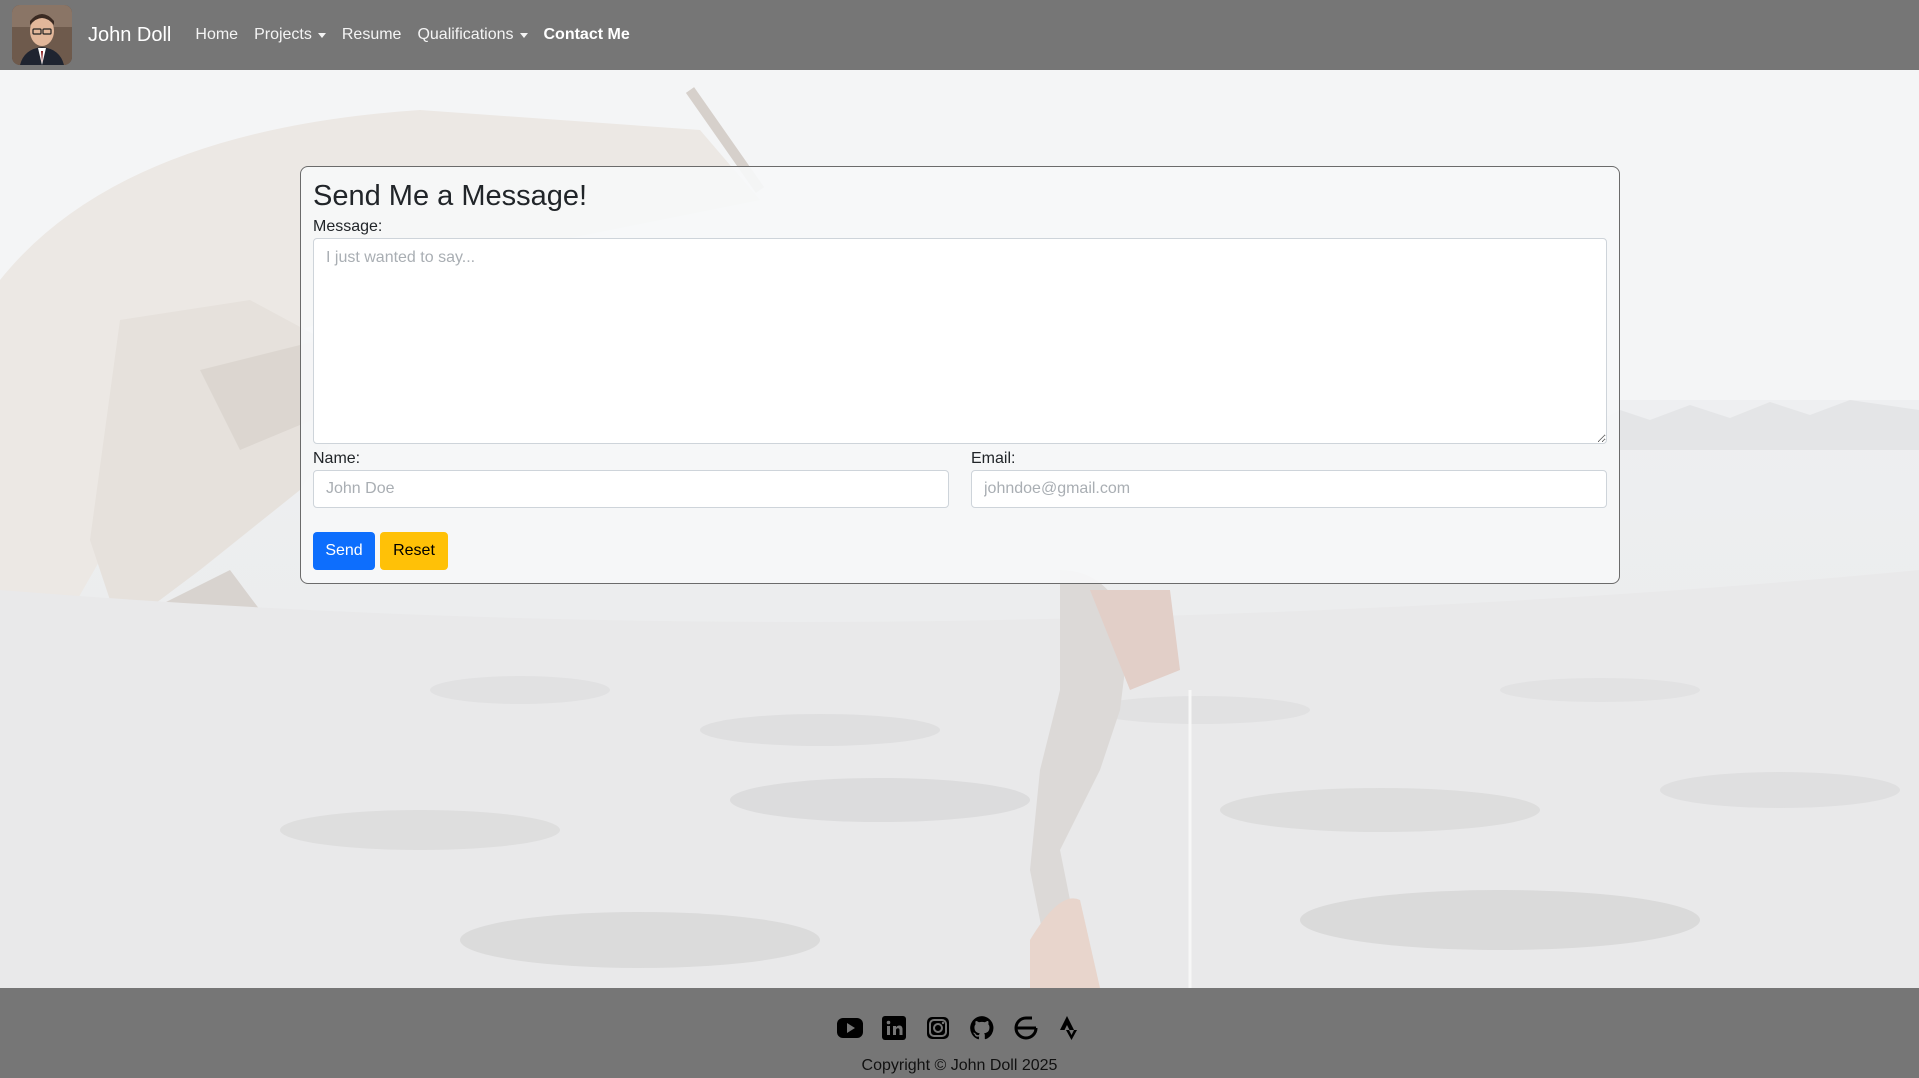 Image resolution: width=1919 pixels, height=1078 pixels. I want to click on nav-item-resume: Resume, so click(372, 35).